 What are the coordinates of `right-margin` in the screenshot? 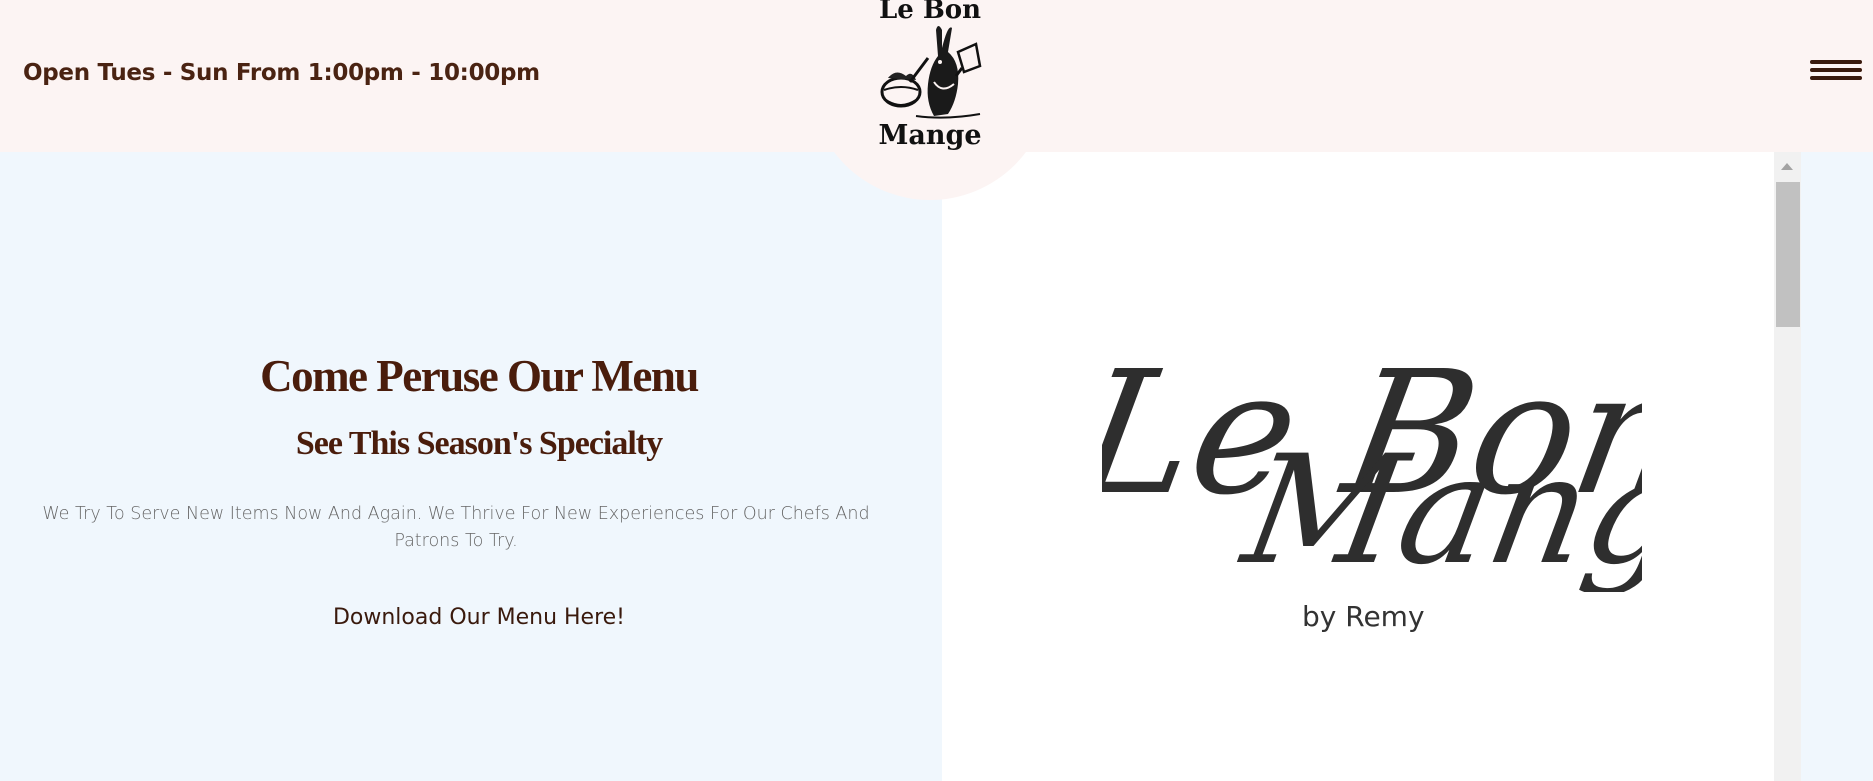 It's located at (1837, 466).